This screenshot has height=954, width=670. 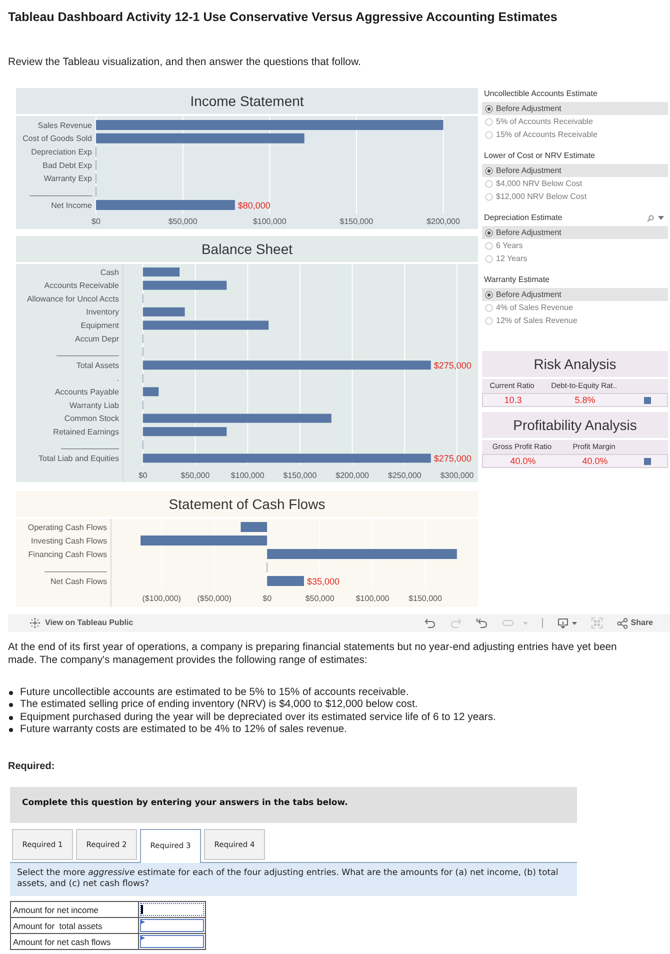 I want to click on bullet-text: Future uncollectible accounts are estimated to be 5% to 15% of accounts receivable., so click(x=214, y=693).